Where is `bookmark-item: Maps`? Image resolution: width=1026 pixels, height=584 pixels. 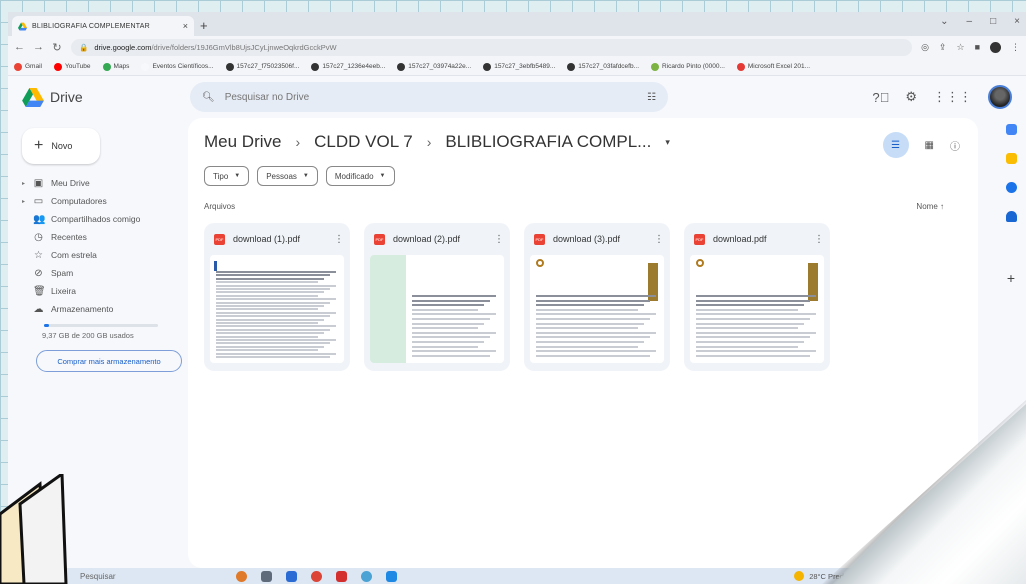 bookmark-item: Maps is located at coordinates (115, 66).